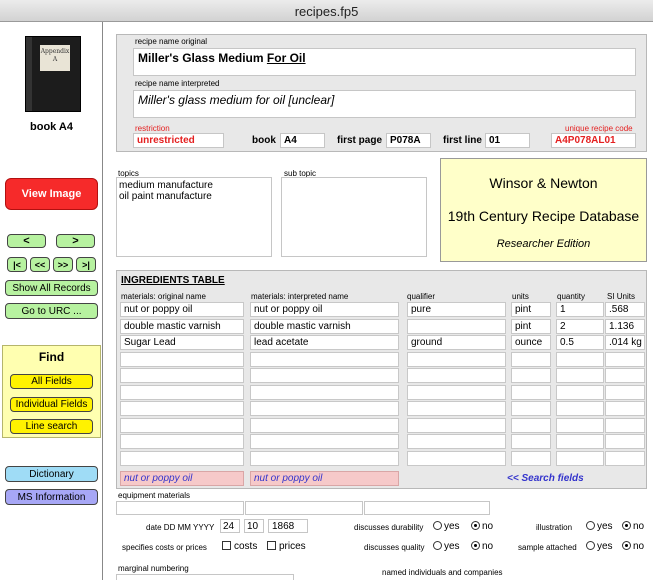 This screenshot has width=653, height=580. I want to click on line-search-button: Line search, so click(51, 426).